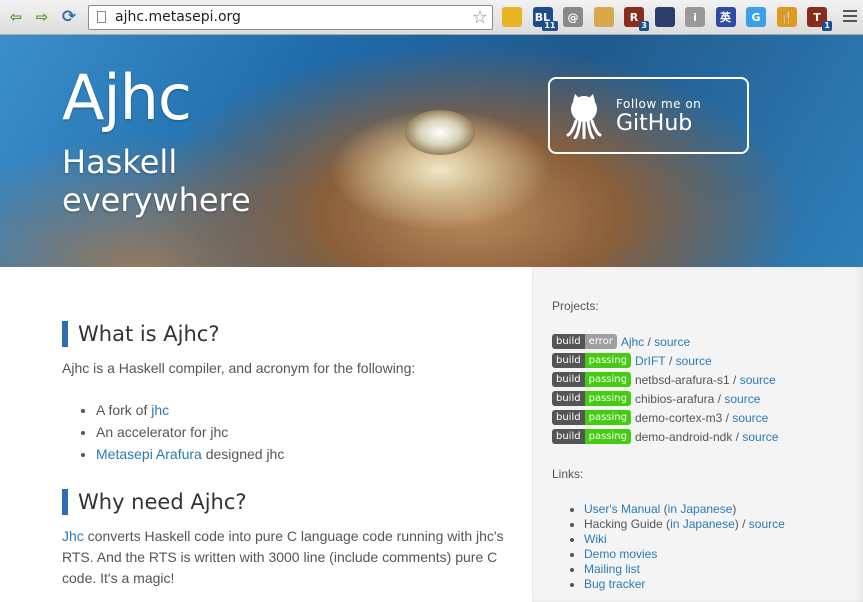 This screenshot has height=602, width=863. I want to click on links-label: Links:, so click(568, 474).